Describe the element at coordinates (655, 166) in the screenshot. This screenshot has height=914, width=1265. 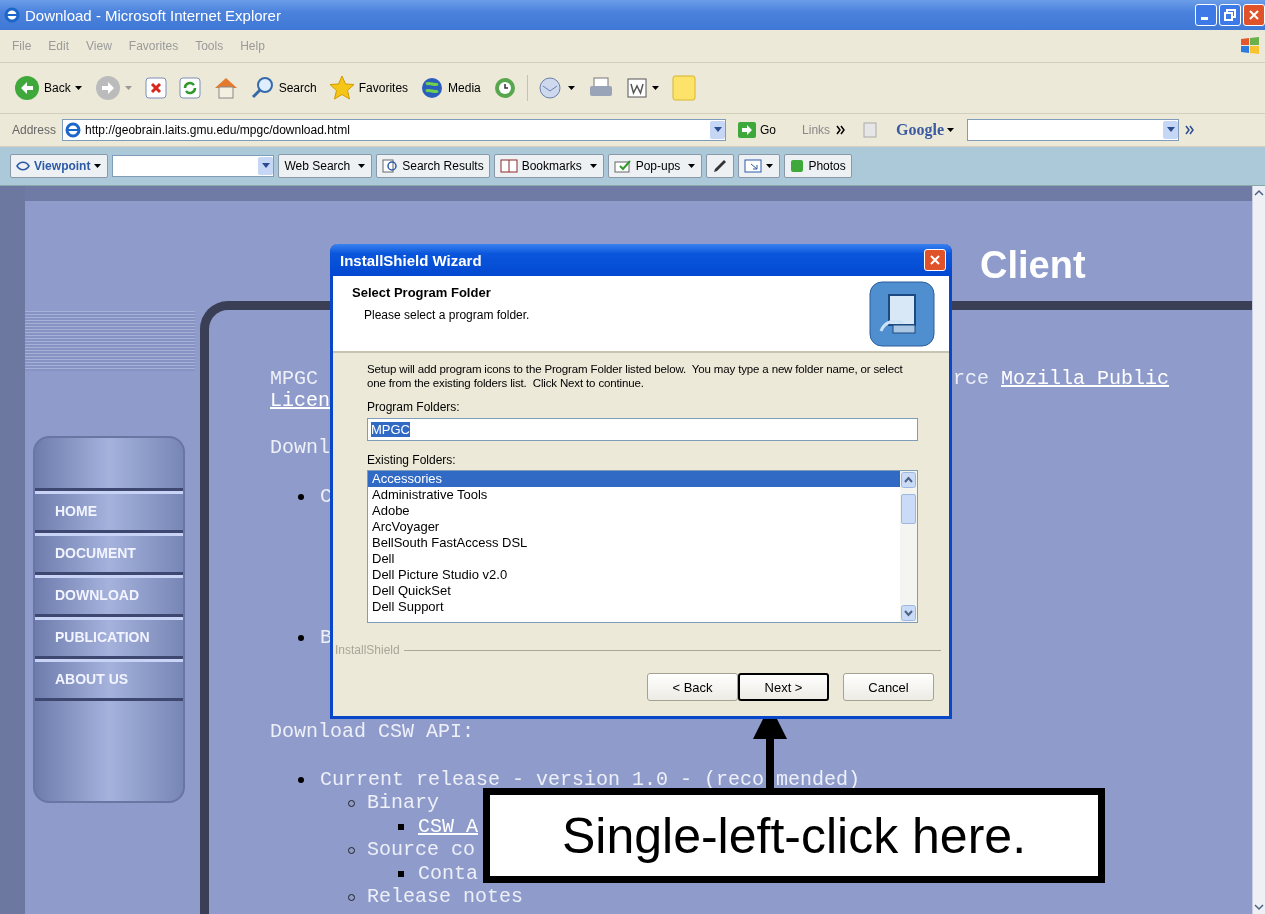
I see `toolbar-button: Pop-ups` at that location.